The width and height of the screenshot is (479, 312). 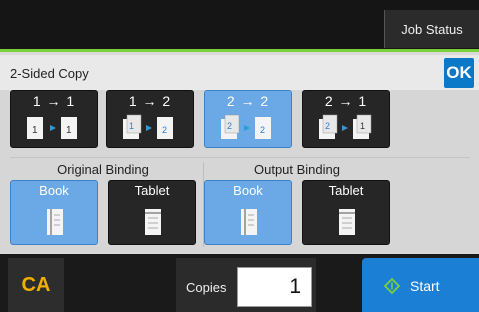 I want to click on clear-all-button: CA, so click(x=36, y=285).